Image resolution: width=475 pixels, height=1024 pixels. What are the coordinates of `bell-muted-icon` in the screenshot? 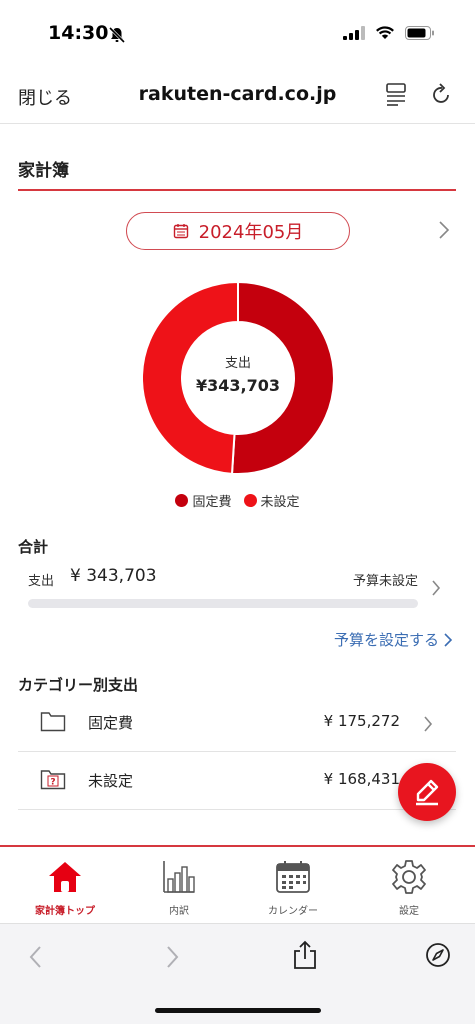 It's located at (117, 35).